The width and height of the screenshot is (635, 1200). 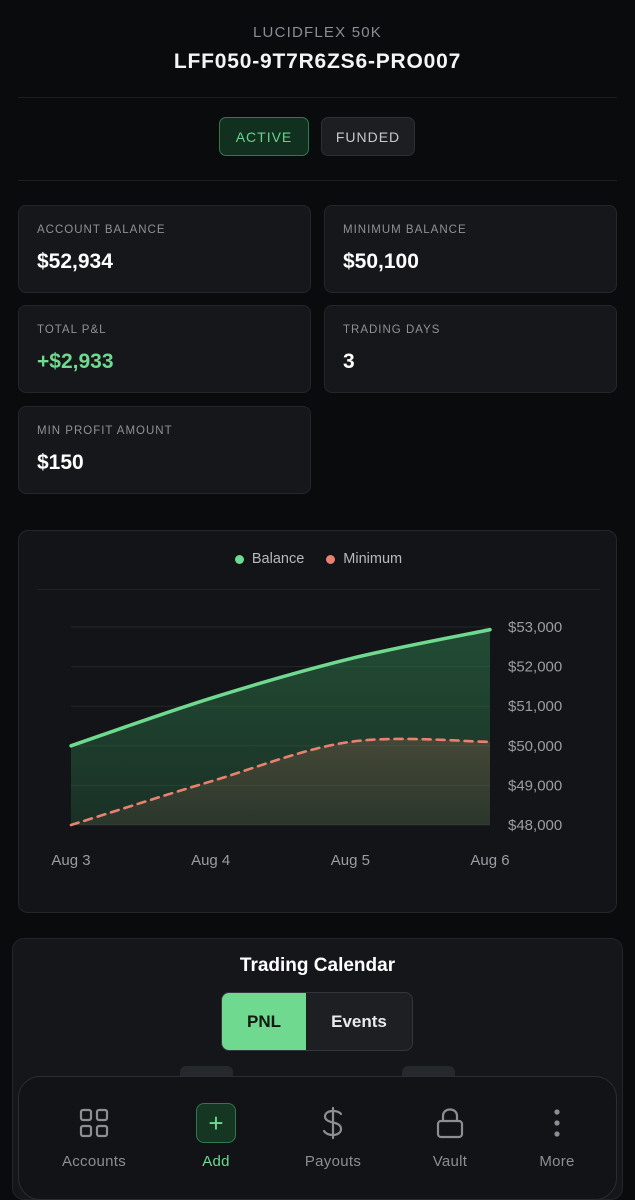 I want to click on minimum-balance-label: MINIMUM BALANCE, so click(x=405, y=230).